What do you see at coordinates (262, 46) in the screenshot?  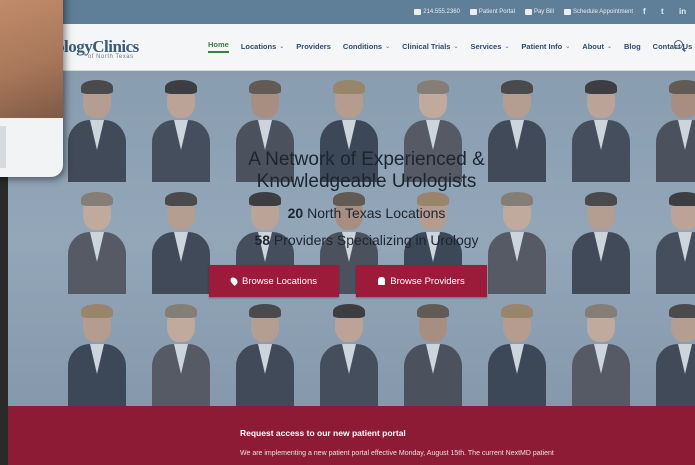 I see `nav-locations: Locations ⌄` at bounding box center [262, 46].